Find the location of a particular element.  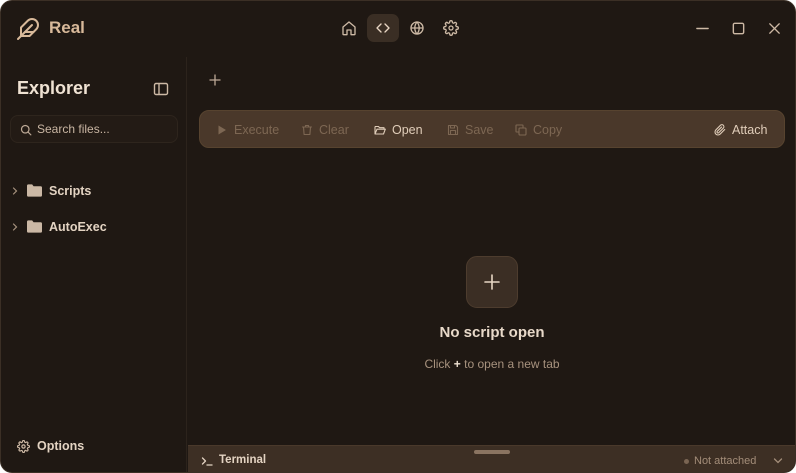

maximize-button is located at coordinates (738, 28).